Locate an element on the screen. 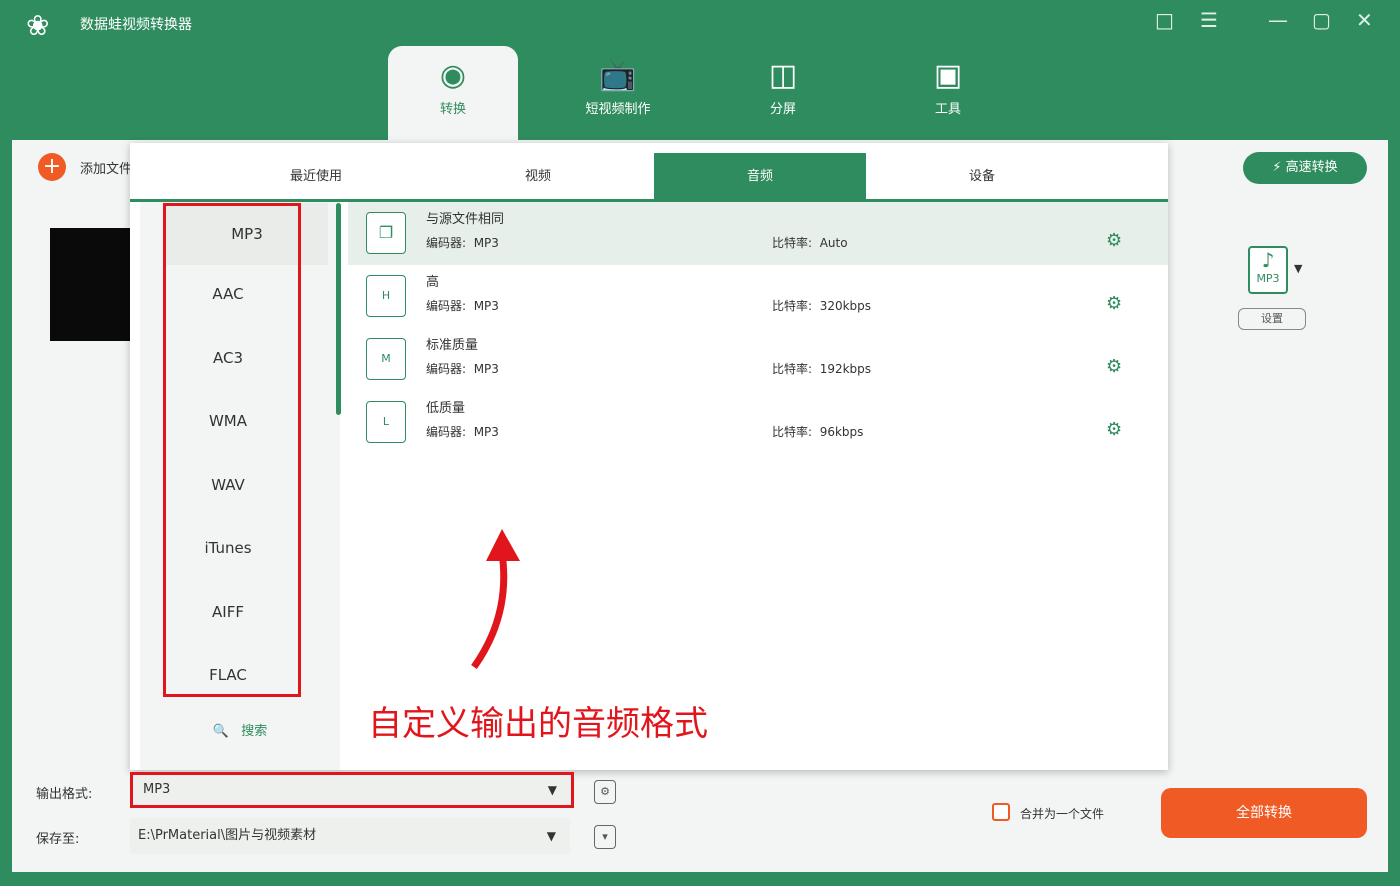  minimize-icon: — is located at coordinates (1278, 20).